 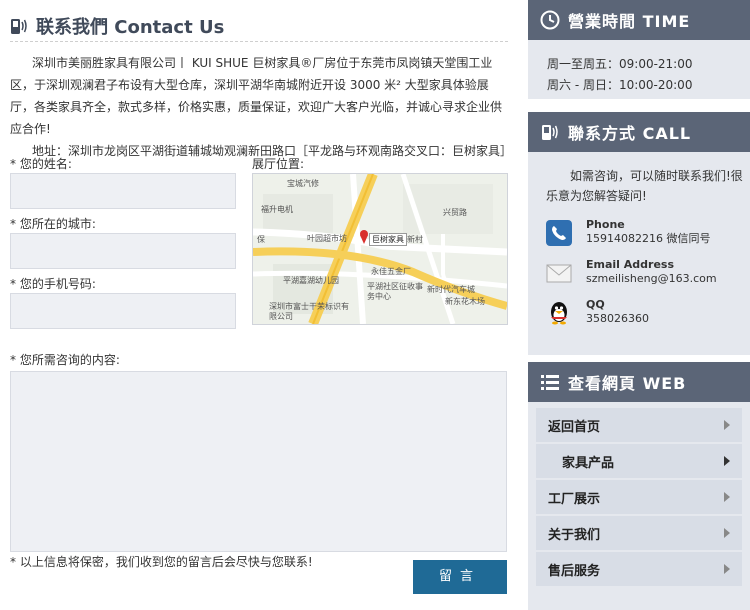 I want to click on phone-input, so click(x=123, y=311).